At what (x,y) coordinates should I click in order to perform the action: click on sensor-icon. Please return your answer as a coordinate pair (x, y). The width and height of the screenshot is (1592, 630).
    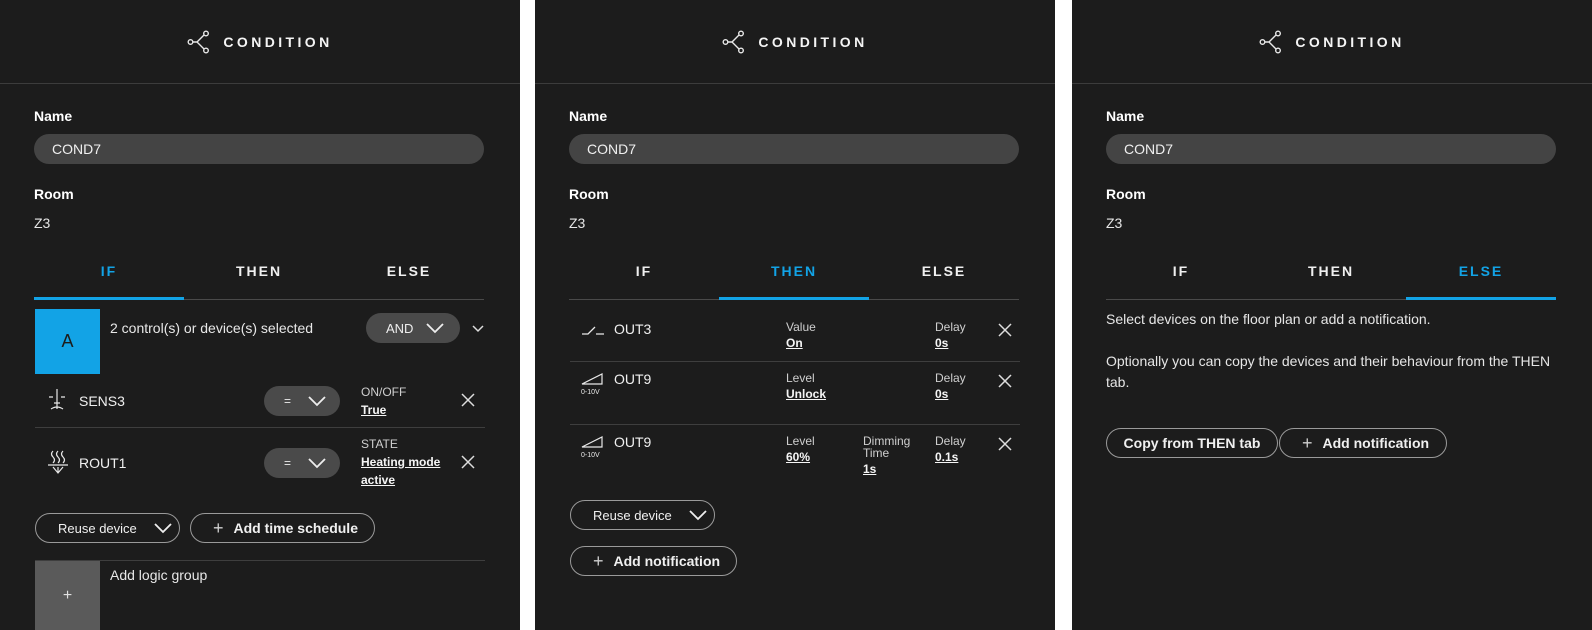
    Looking at the image, I should click on (57, 399).